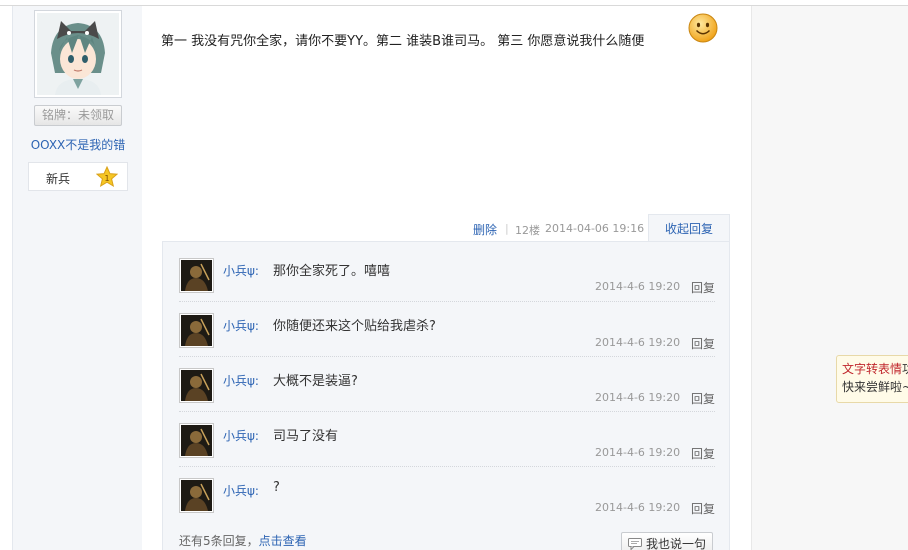 The width and height of the screenshot is (908, 550). What do you see at coordinates (635, 544) in the screenshot?
I see `comment-bubble-icon` at bounding box center [635, 544].